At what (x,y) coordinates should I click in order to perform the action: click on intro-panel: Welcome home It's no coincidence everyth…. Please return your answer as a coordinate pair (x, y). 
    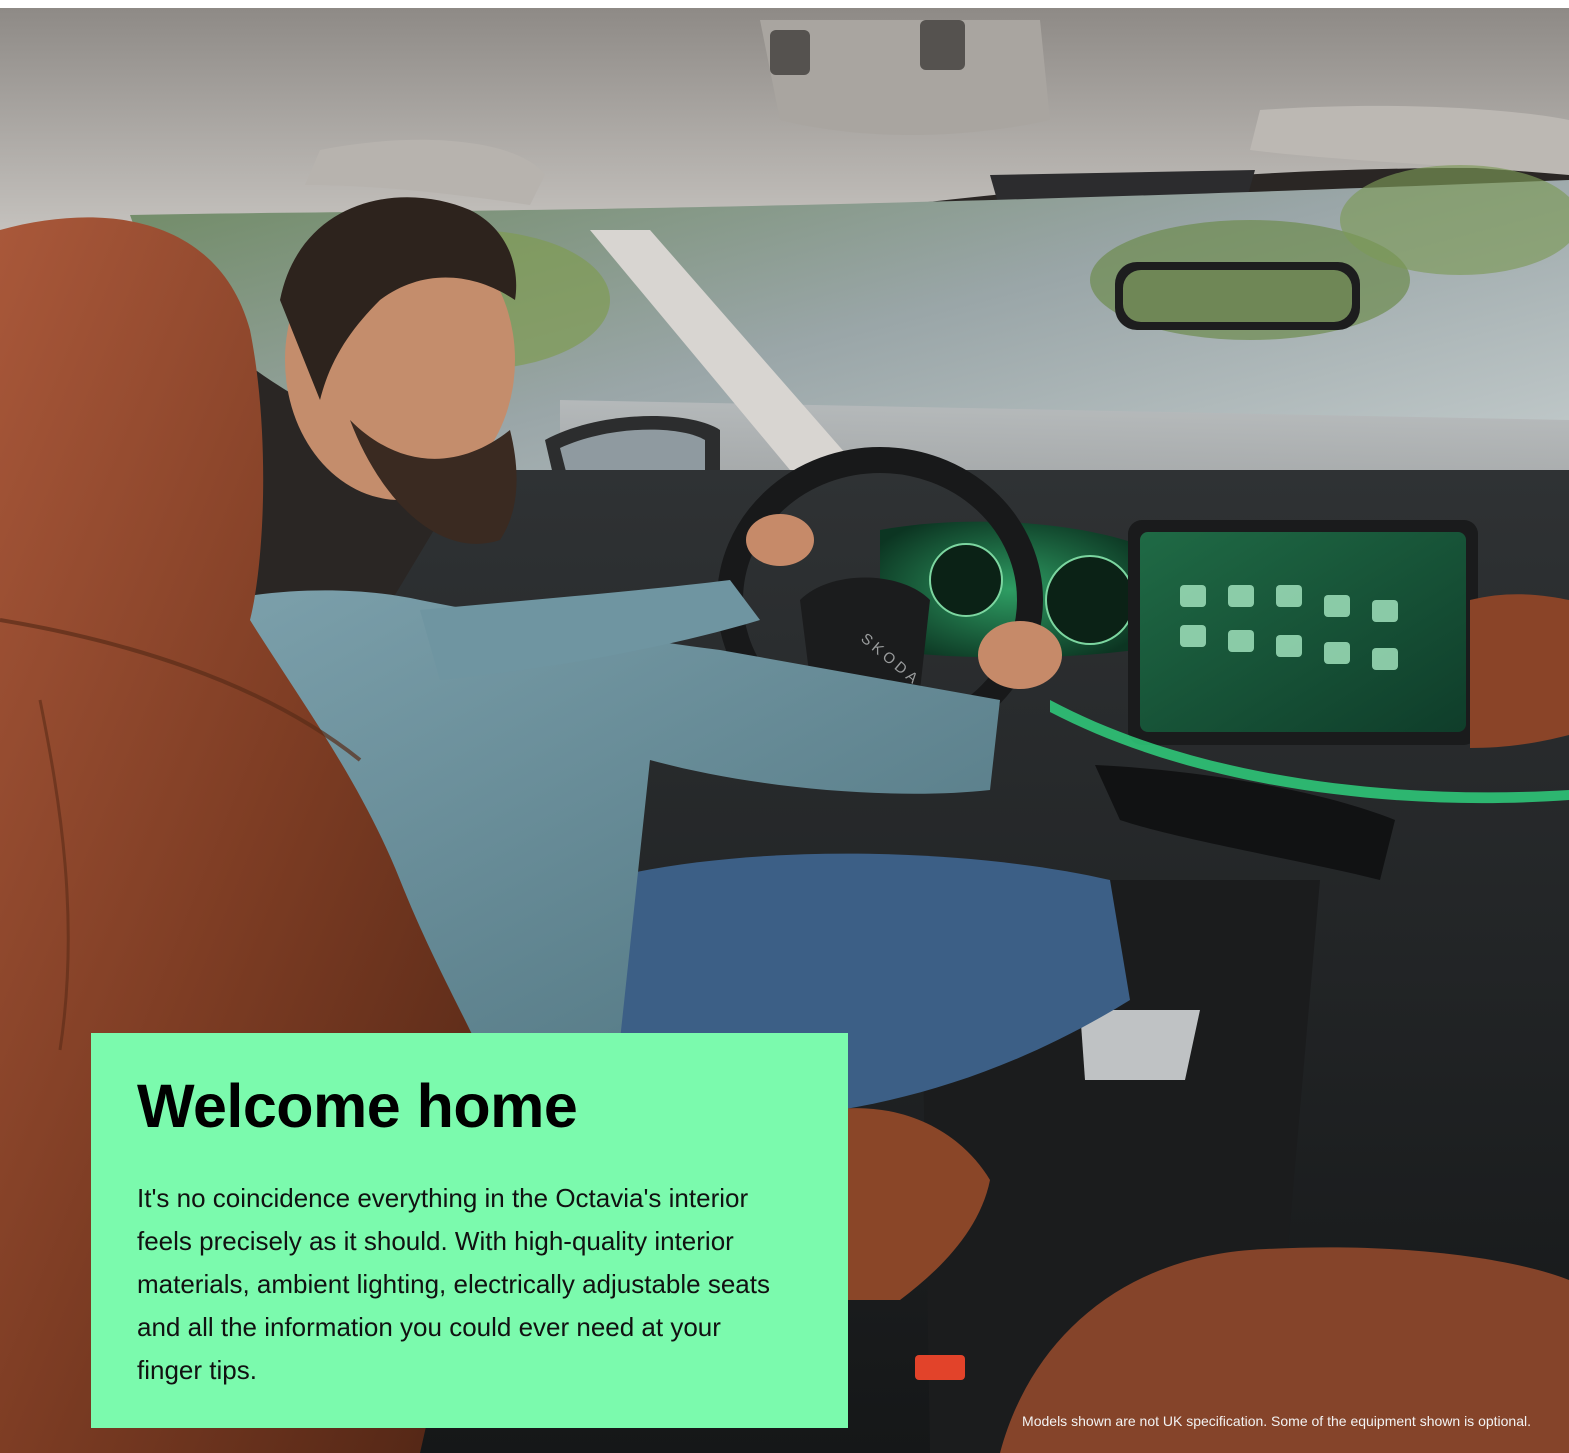
    Looking at the image, I should click on (469, 1230).